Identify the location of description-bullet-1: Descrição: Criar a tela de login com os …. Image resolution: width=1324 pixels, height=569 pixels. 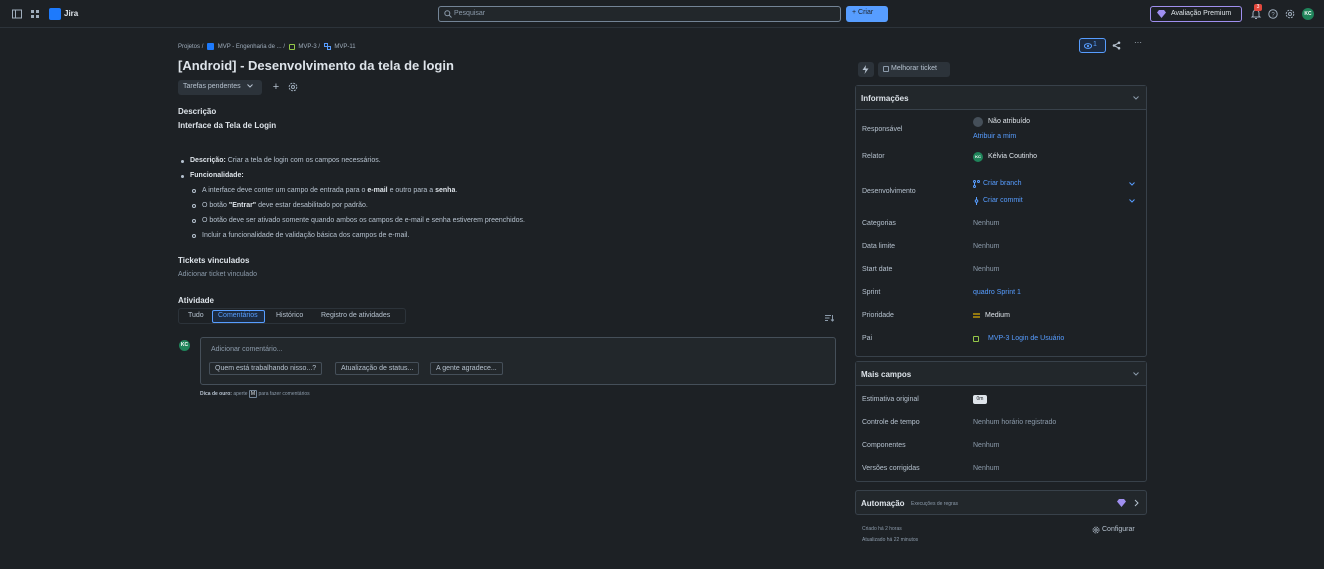
(285, 160).